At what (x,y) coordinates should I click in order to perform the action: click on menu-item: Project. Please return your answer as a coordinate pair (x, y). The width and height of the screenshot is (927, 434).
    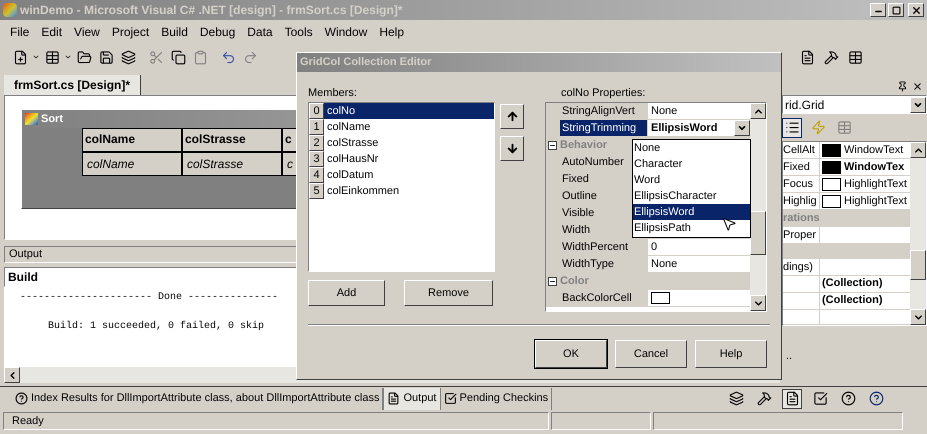
    Looking at the image, I should click on (131, 32).